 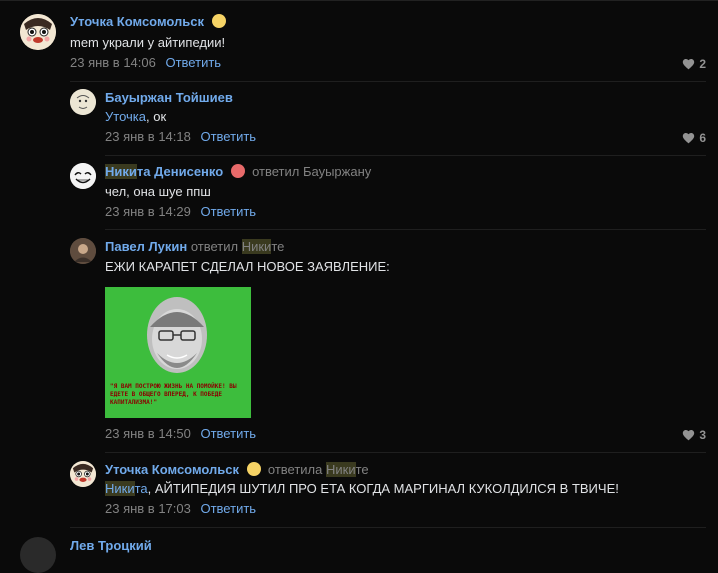 I want to click on photo-avatar-icon, so click(x=83, y=251).